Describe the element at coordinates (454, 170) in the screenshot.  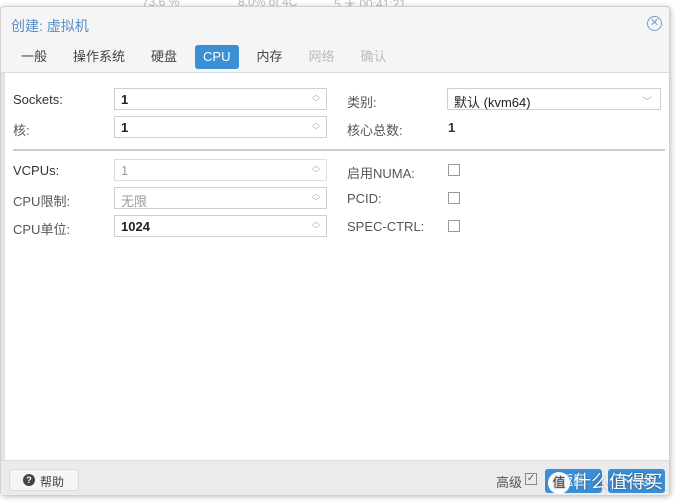
I see `numa-checkbox` at that location.